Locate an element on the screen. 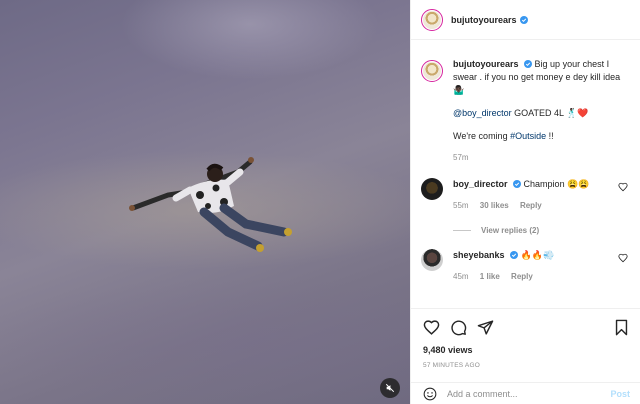 The height and width of the screenshot is (404, 640). bookmark-icon is located at coordinates (621, 327).